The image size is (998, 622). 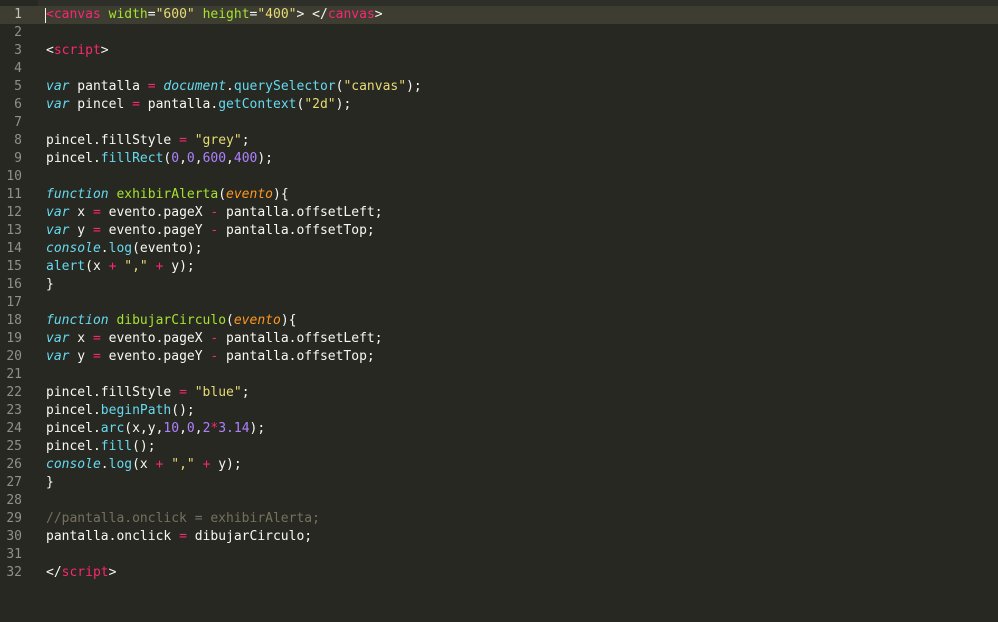 I want to click on line-text: console.log(x + "," + y);, so click(x=144, y=465).